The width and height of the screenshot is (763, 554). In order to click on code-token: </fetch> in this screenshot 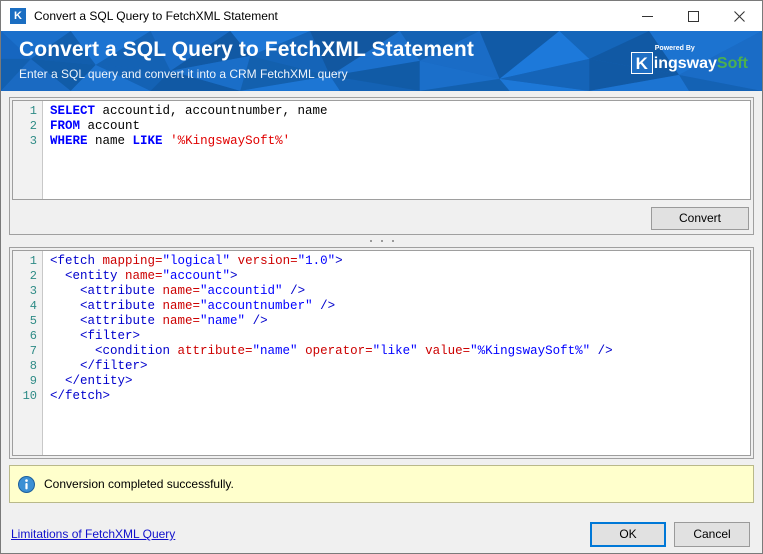, I will do `click(80, 396)`.